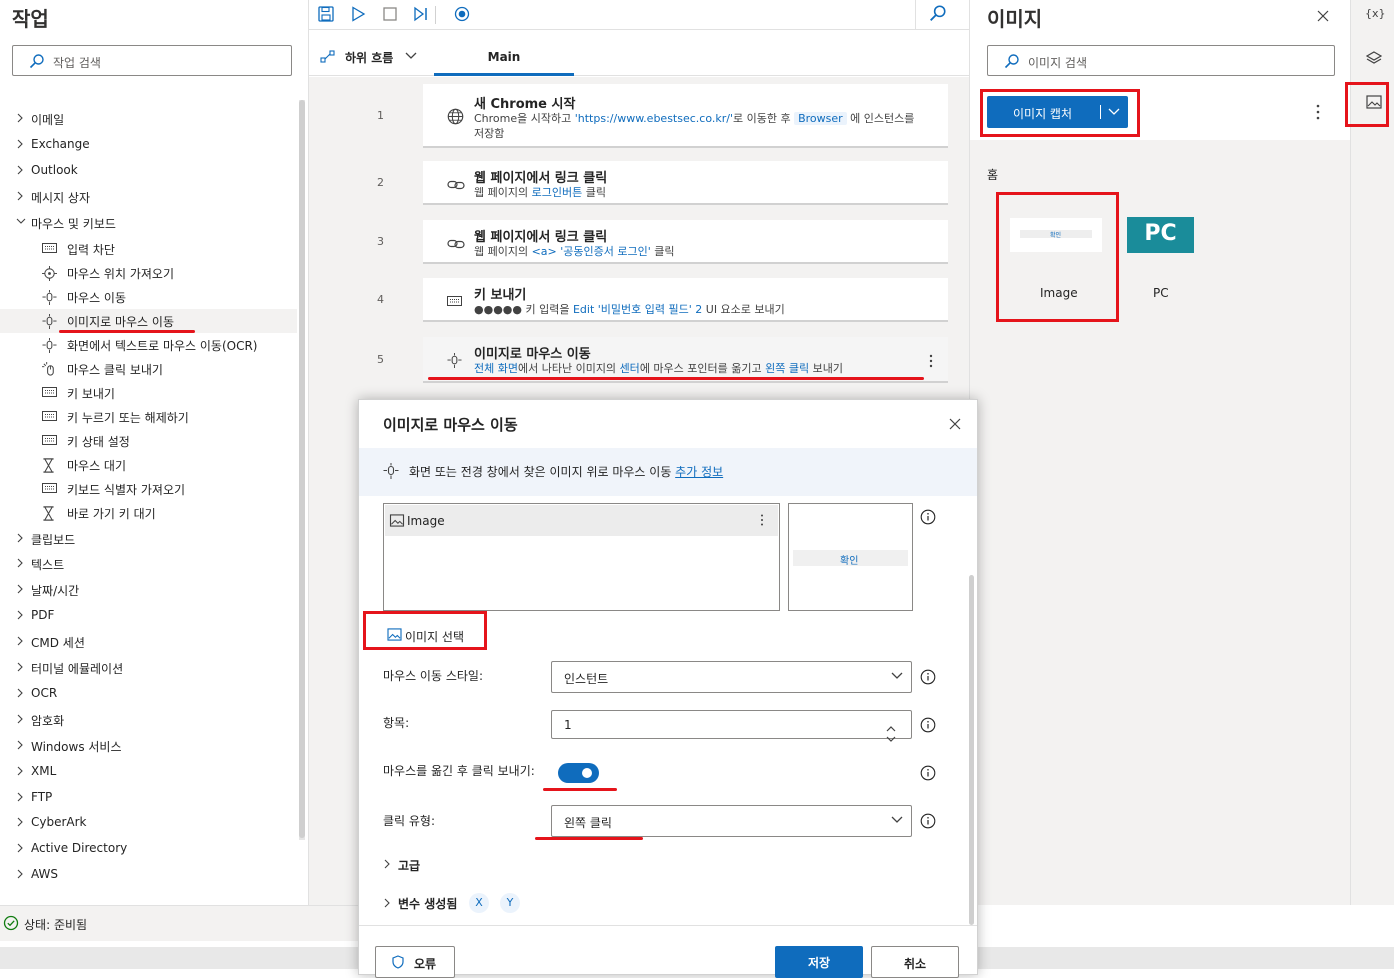 Image resolution: width=1394 pixels, height=978 pixels. What do you see at coordinates (915, 962) in the screenshot?
I see `cancel-button: 취소` at bounding box center [915, 962].